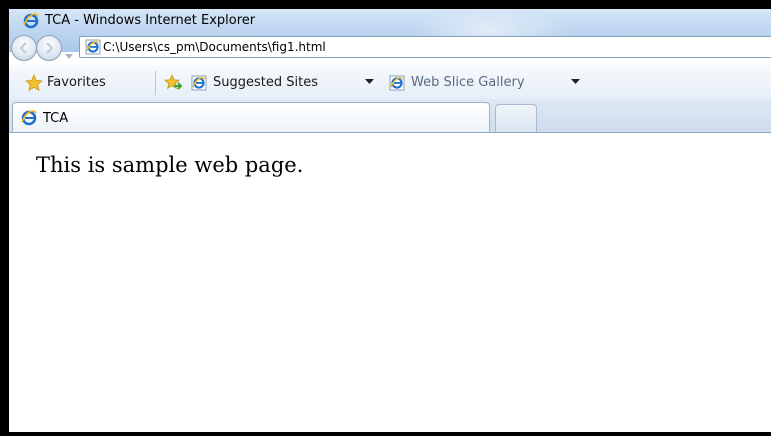 The width and height of the screenshot is (771, 436). I want to click on web-slice-gallery-dropdown-icon, so click(575, 82).